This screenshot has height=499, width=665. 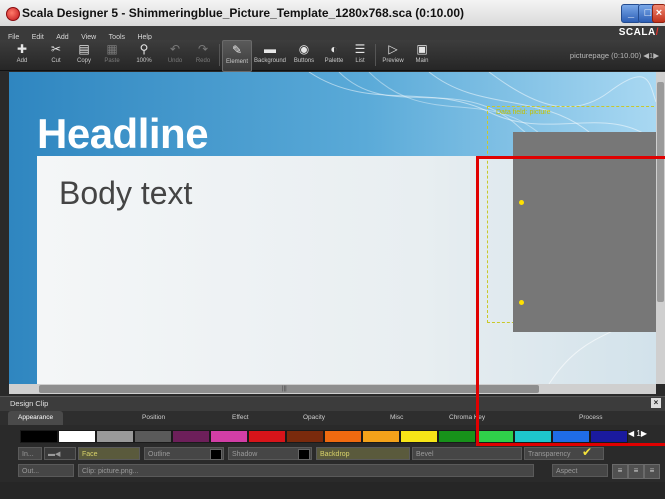 I want to click on buttons-button: ◉ Buttons, so click(x=304, y=55).